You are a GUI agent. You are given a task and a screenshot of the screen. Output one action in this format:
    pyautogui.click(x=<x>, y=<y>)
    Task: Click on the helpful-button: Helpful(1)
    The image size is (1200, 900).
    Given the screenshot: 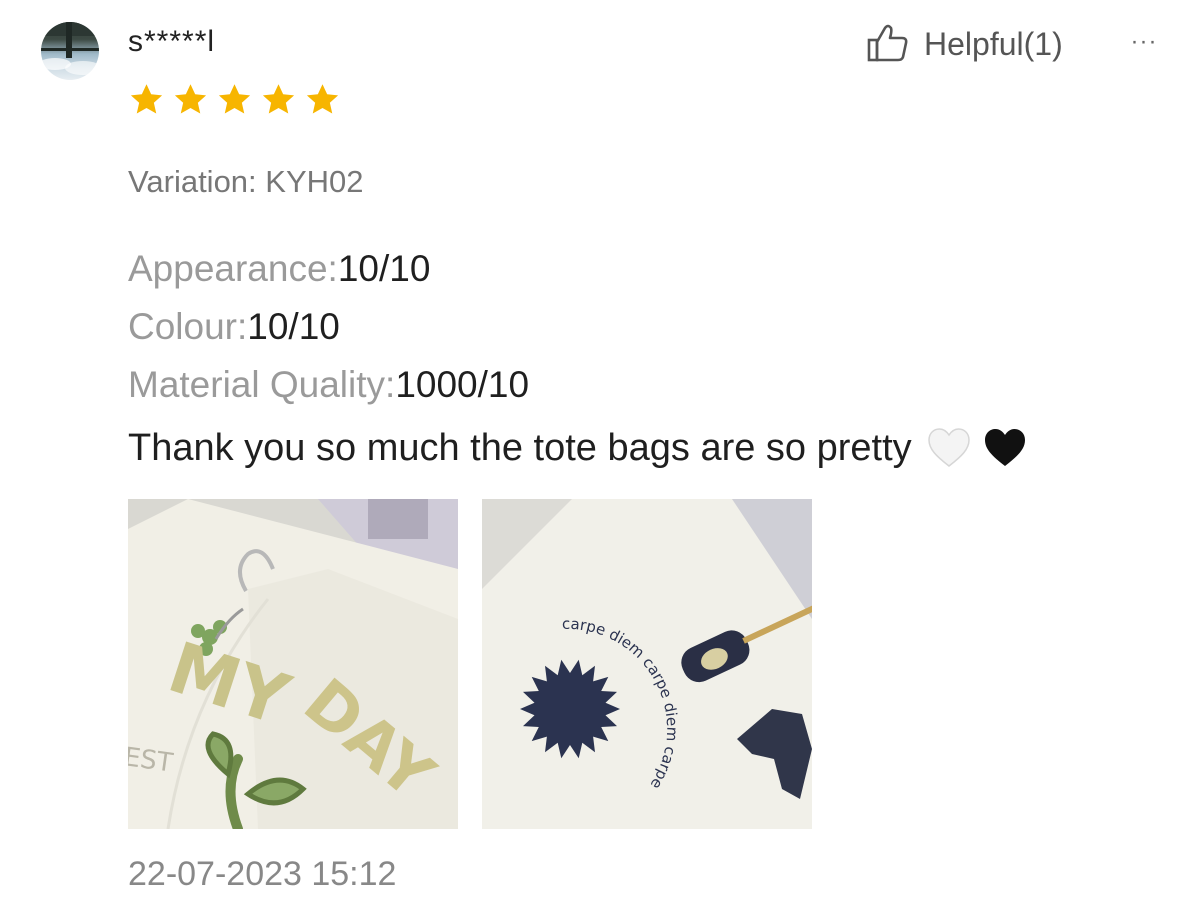 What is the action you would take?
    pyautogui.click(x=964, y=44)
    